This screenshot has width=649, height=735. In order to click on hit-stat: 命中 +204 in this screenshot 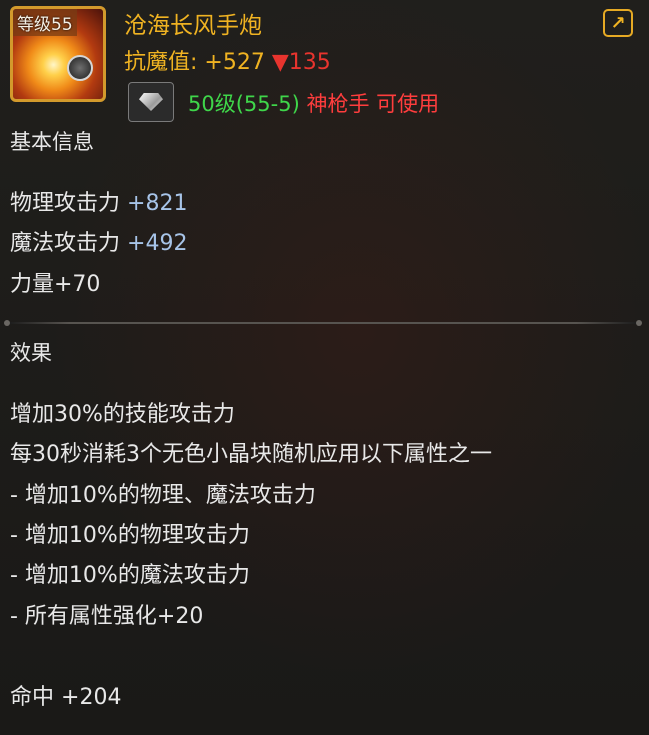, I will do `click(65, 695)`.